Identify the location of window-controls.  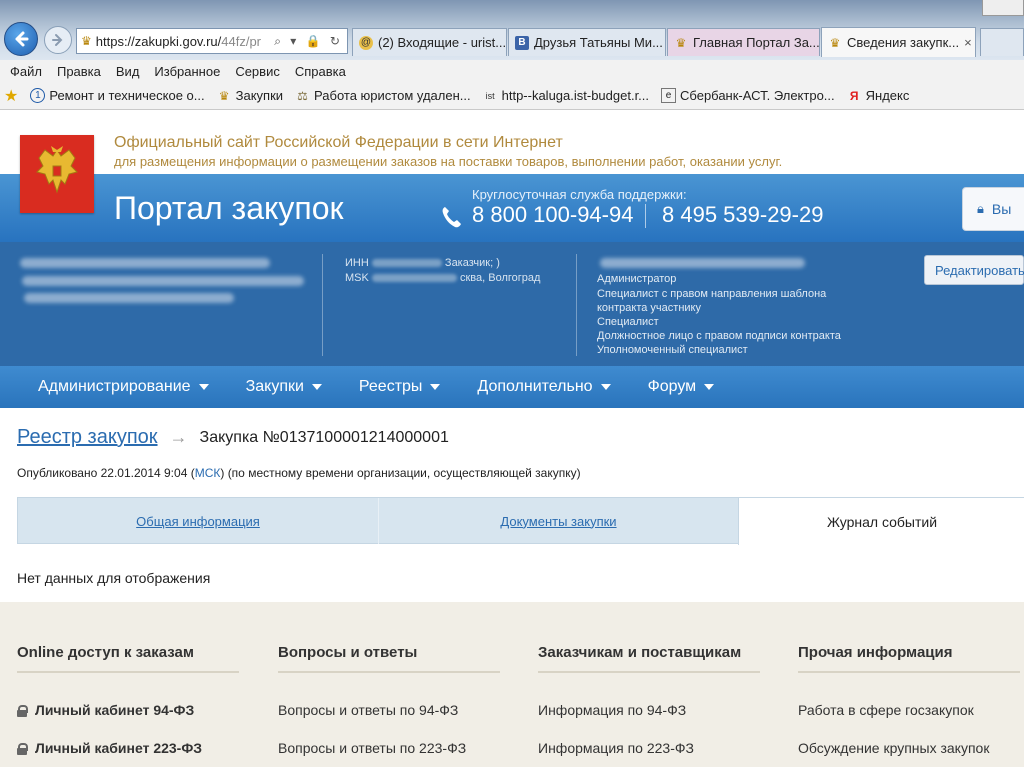
(1003, 8).